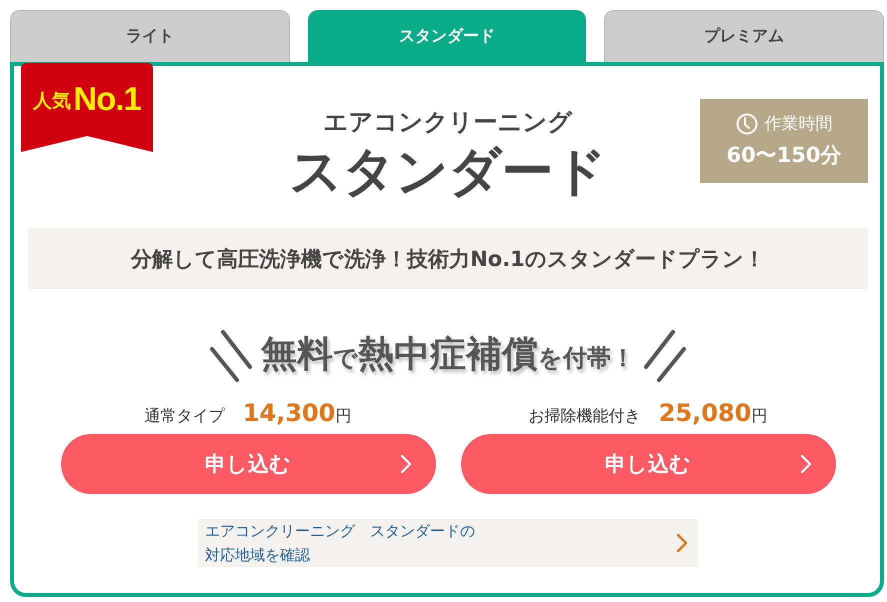 Image resolution: width=887 pixels, height=602 pixels. I want to click on plan-name: スタンダード, so click(448, 172).